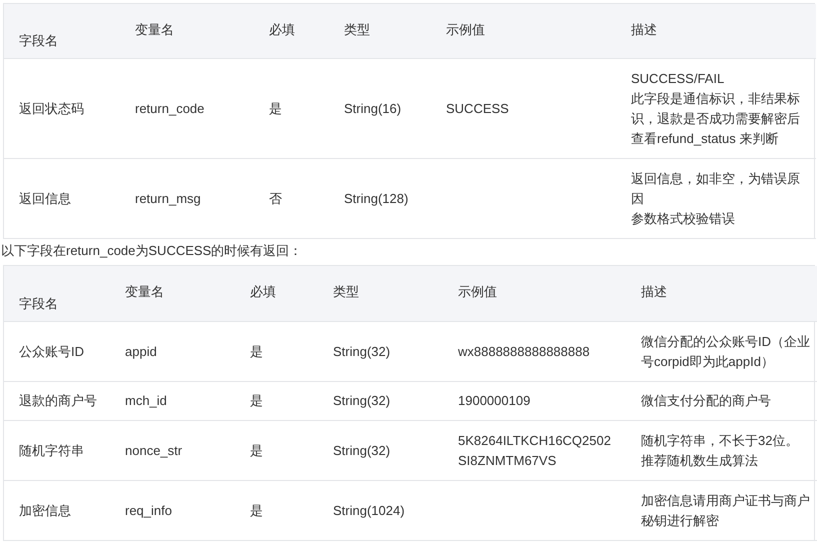  Describe the element at coordinates (720, 451) in the screenshot. I see `table-cell-text: 随机字符串，不长于32位。 推荐随机数生成算法` at that location.